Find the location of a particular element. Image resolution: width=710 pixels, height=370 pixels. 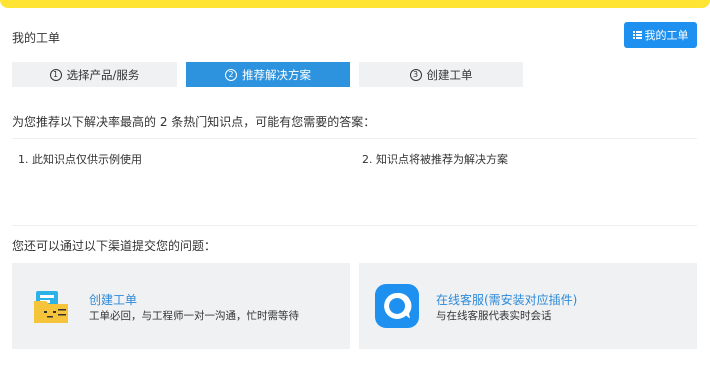

step-label: 推荐解决方案 is located at coordinates (276, 74).